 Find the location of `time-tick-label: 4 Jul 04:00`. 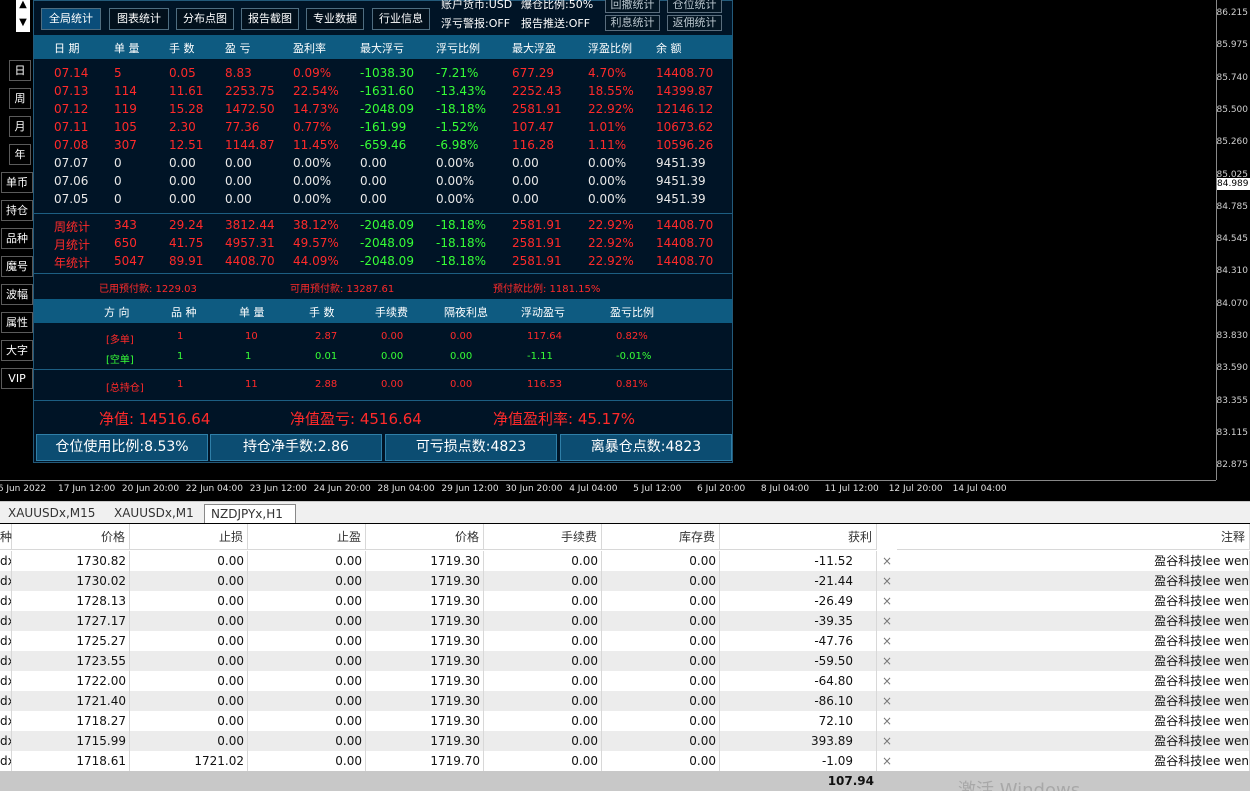

time-tick-label: 4 Jul 04:00 is located at coordinates (593, 489).